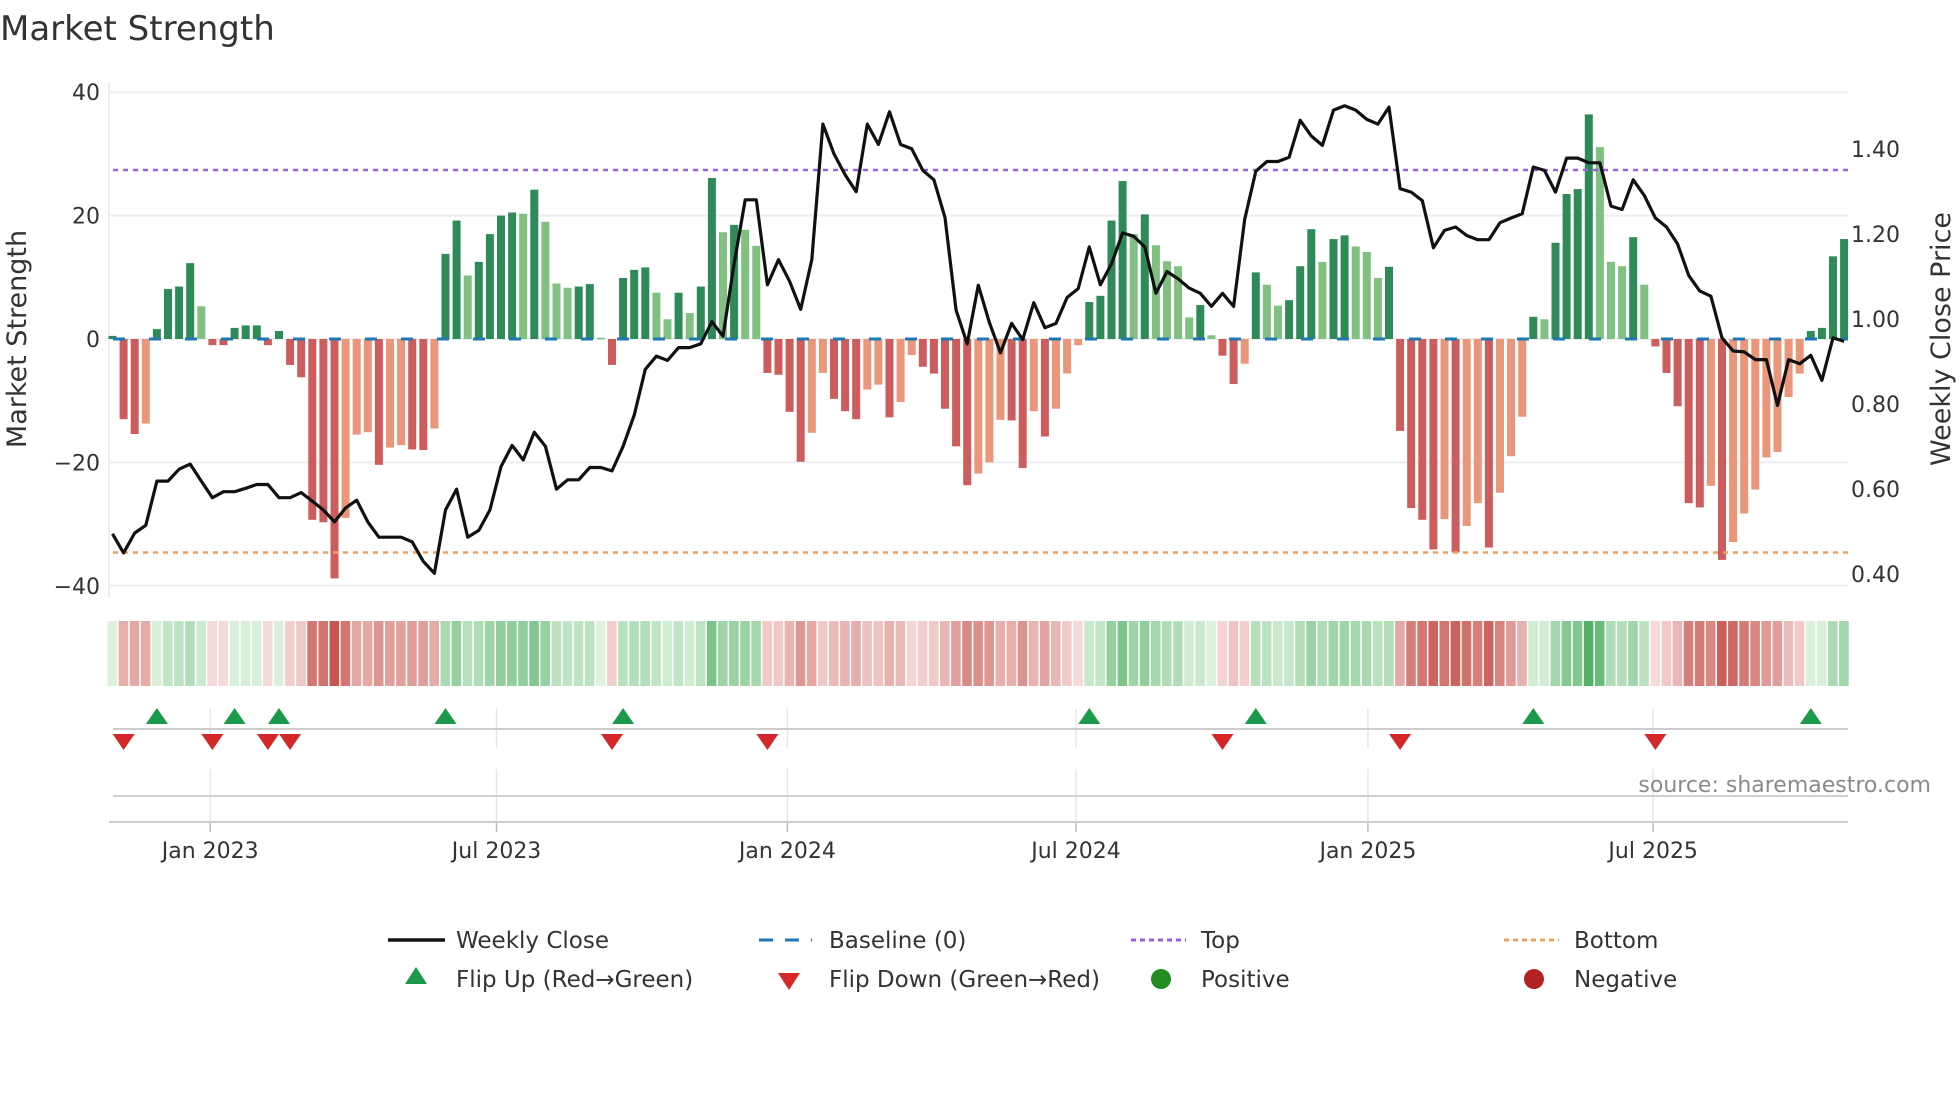  Describe the element at coordinates (1784, 785) in the screenshot. I see `source-credit: source: sharemaestro.com` at that location.